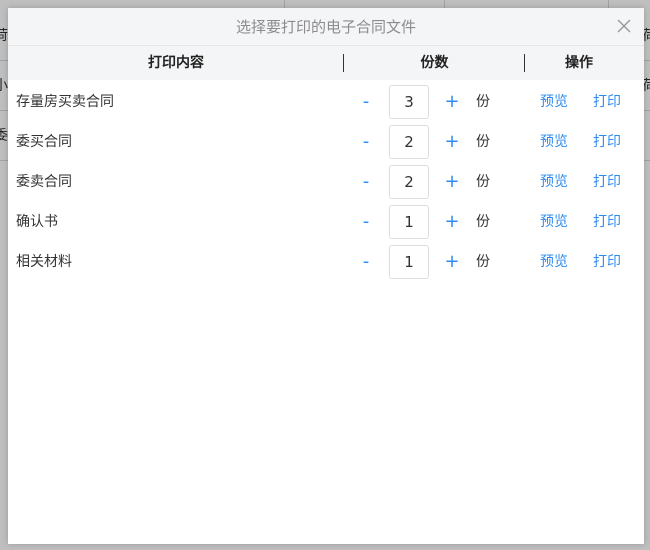 This screenshot has height=550, width=650. What do you see at coordinates (326, 222) in the screenshot?
I see `table-row: 确认书 - + 份 预览 打印` at bounding box center [326, 222].